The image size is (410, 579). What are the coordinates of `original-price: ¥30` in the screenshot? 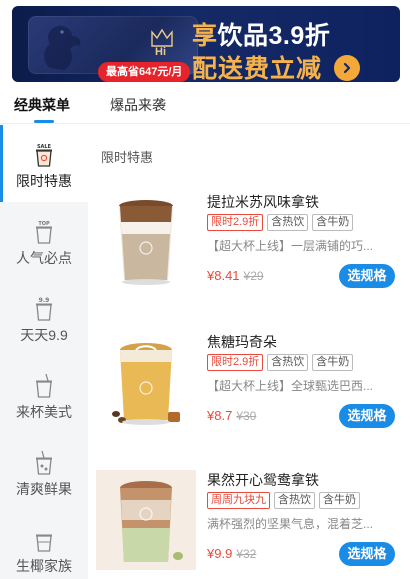 It's located at (246, 416).